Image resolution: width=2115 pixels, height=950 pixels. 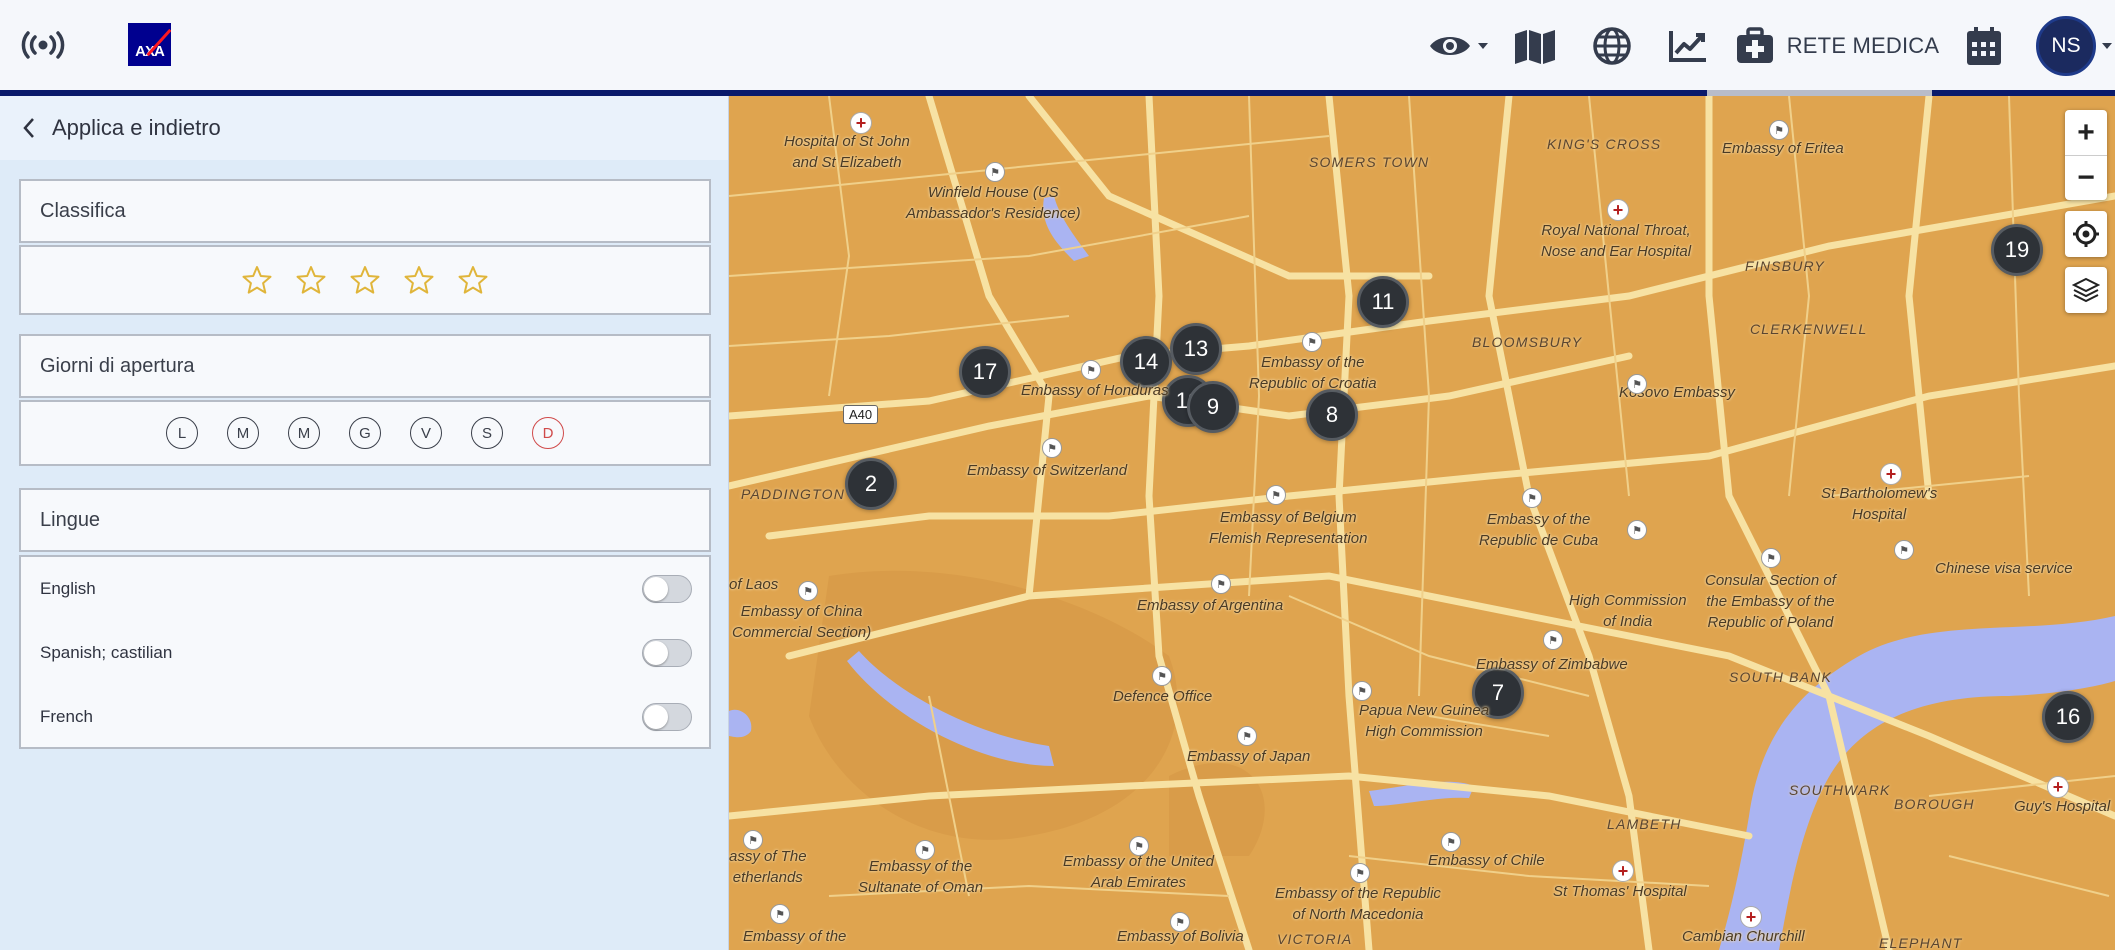 What do you see at coordinates (365, 211) in the screenshot?
I see `rating-header: Classifica` at bounding box center [365, 211].